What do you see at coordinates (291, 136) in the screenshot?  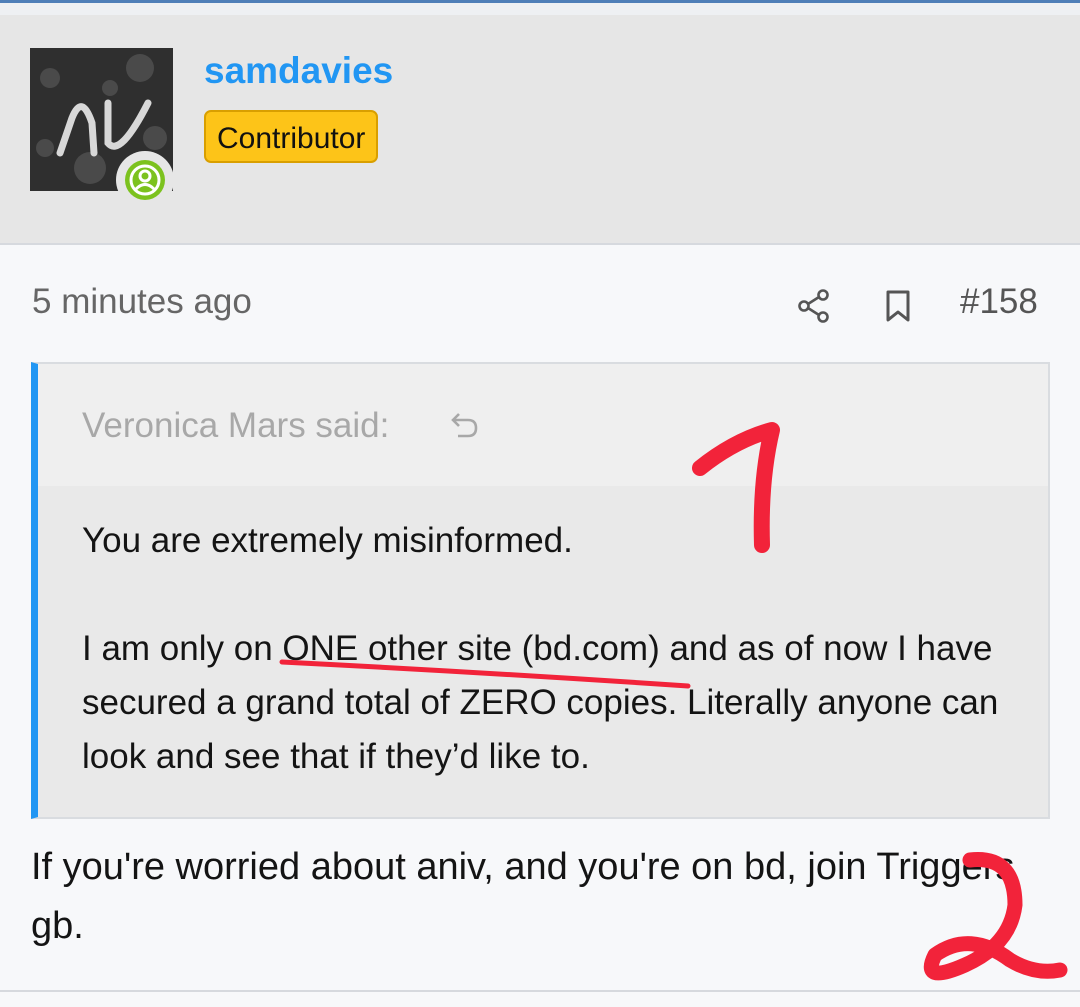 I see `role-badge: Contributor` at bounding box center [291, 136].